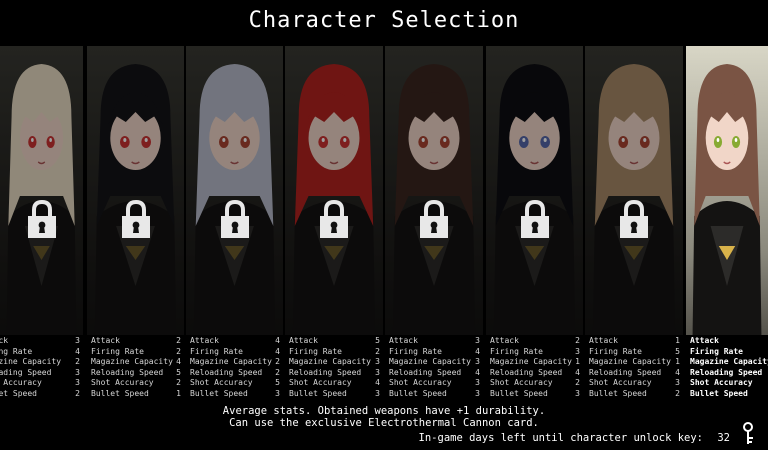 Image resolution: width=768 pixels, height=450 pixels. What do you see at coordinates (234, 373) in the screenshot?
I see `stat-row: Reloading Speed 2` at bounding box center [234, 373].